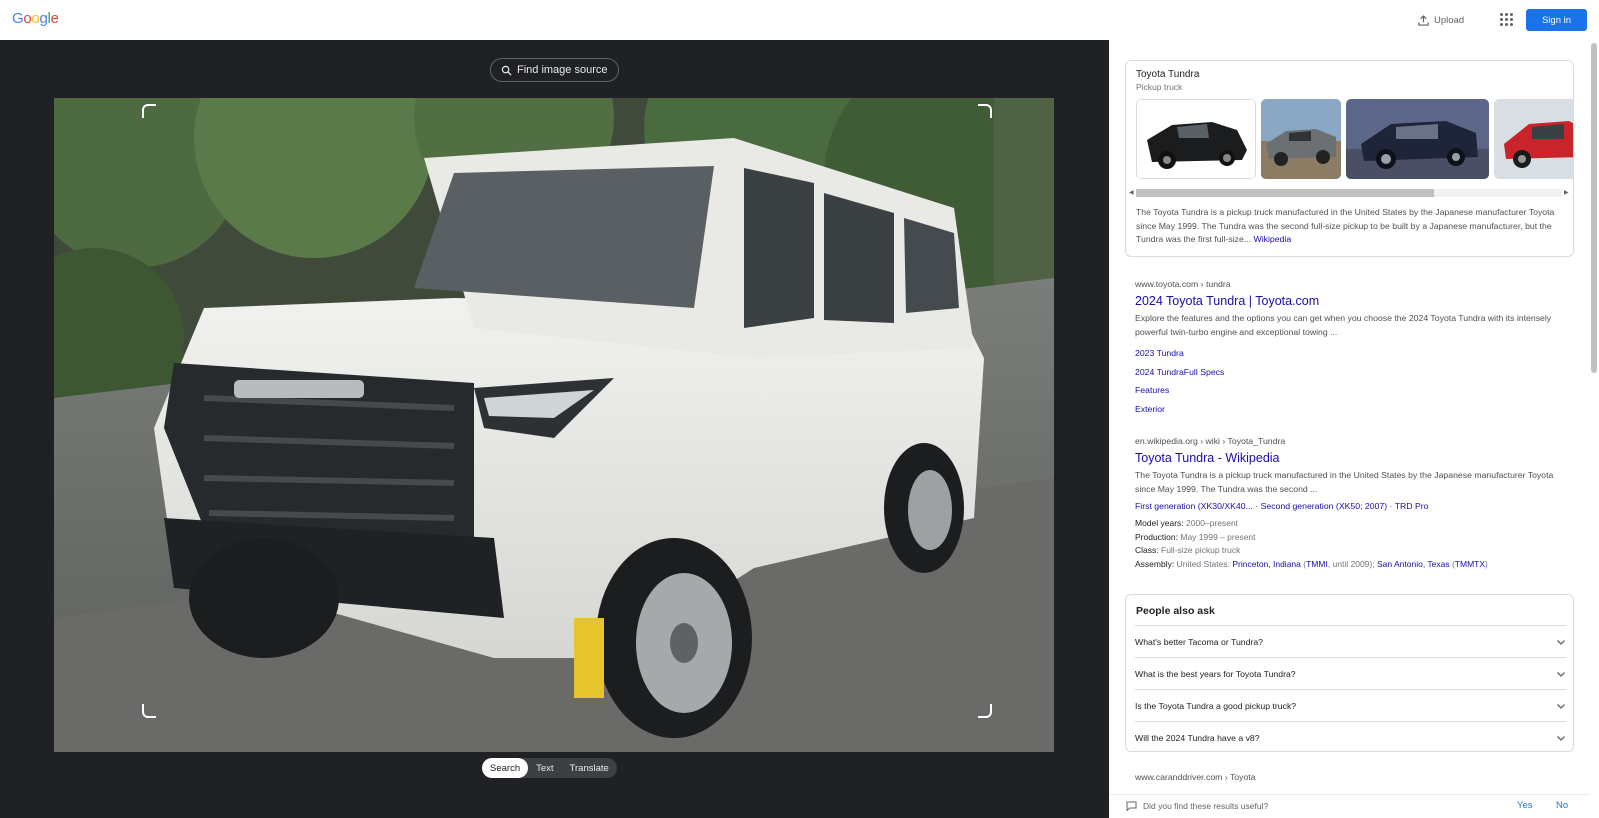 The image size is (1599, 818). I want to click on sitelink: Features, so click(1355, 390).